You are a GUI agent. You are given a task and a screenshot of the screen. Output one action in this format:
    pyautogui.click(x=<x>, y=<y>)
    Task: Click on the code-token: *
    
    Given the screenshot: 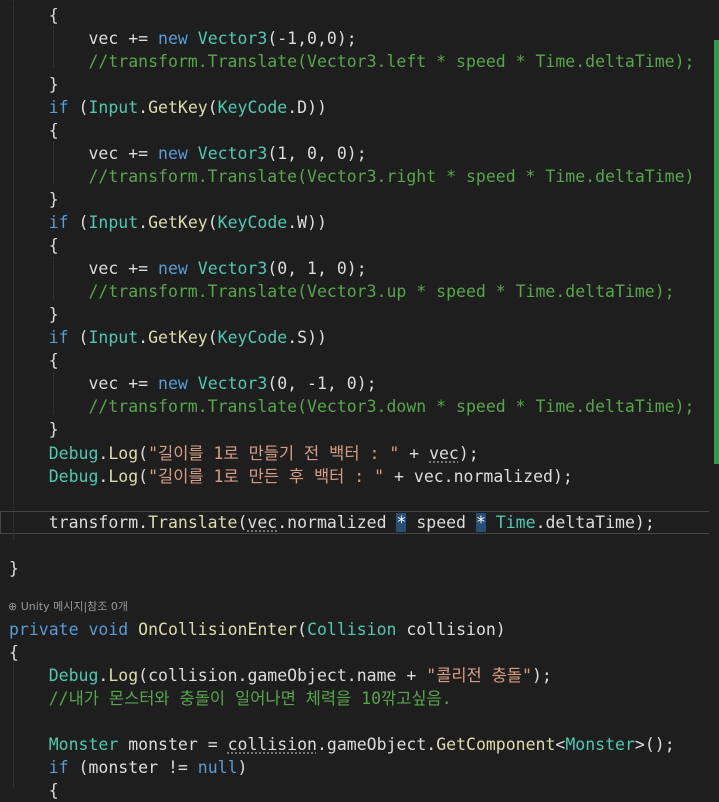 What is the action you would take?
    pyautogui.click(x=480, y=522)
    